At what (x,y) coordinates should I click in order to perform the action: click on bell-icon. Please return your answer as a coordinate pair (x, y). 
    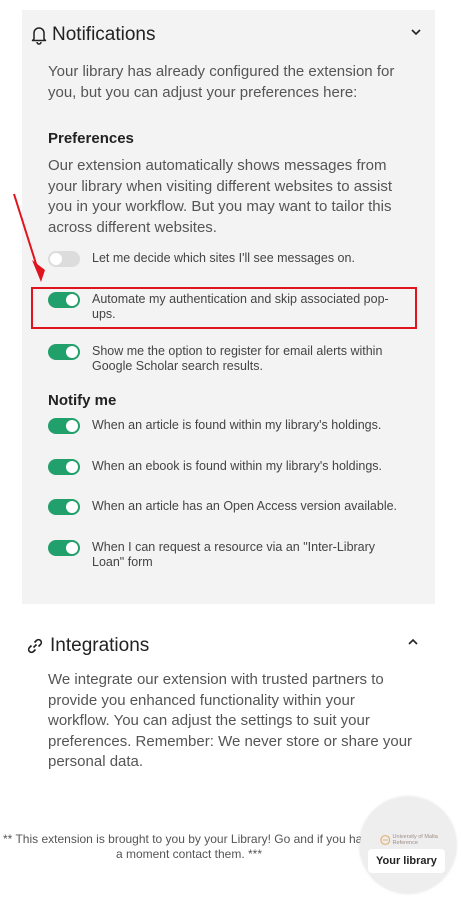
    Looking at the image, I should click on (39, 36).